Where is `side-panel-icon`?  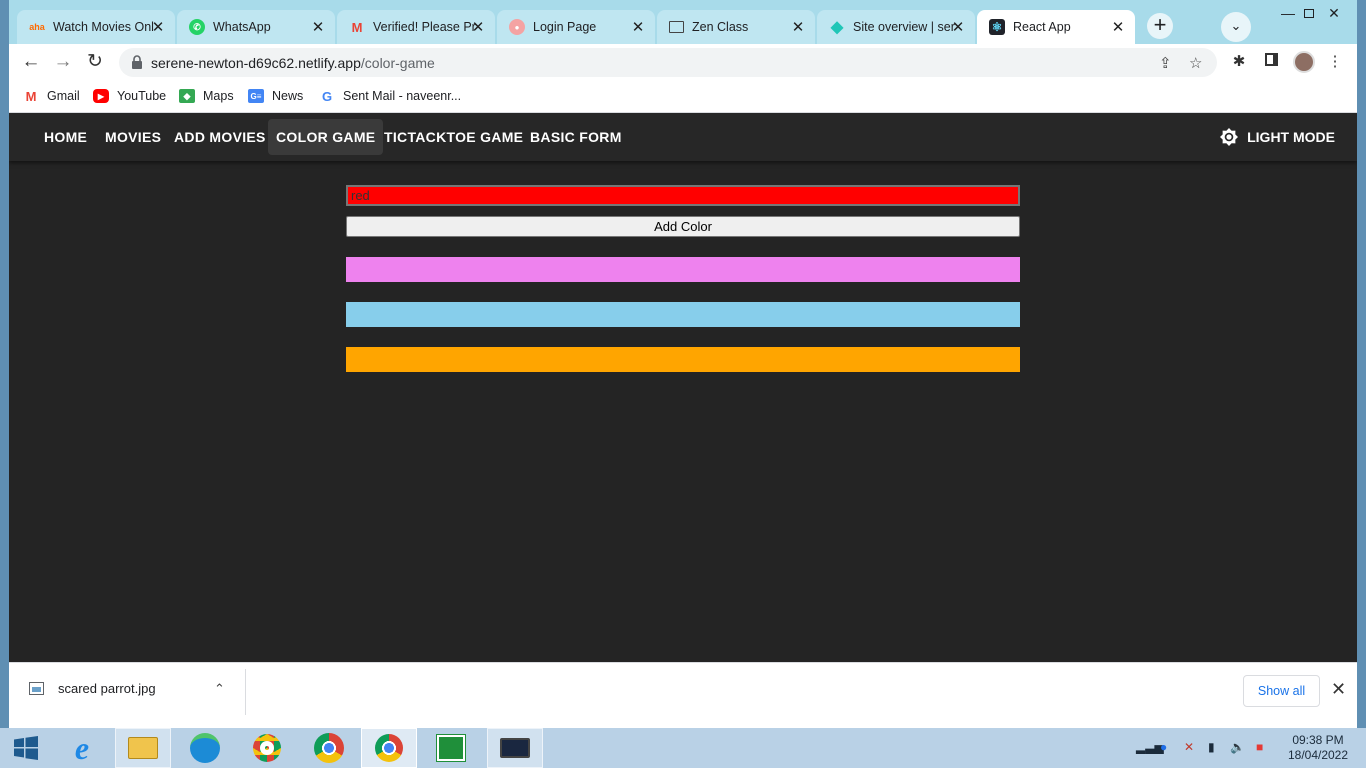 side-panel-icon is located at coordinates (1271, 62).